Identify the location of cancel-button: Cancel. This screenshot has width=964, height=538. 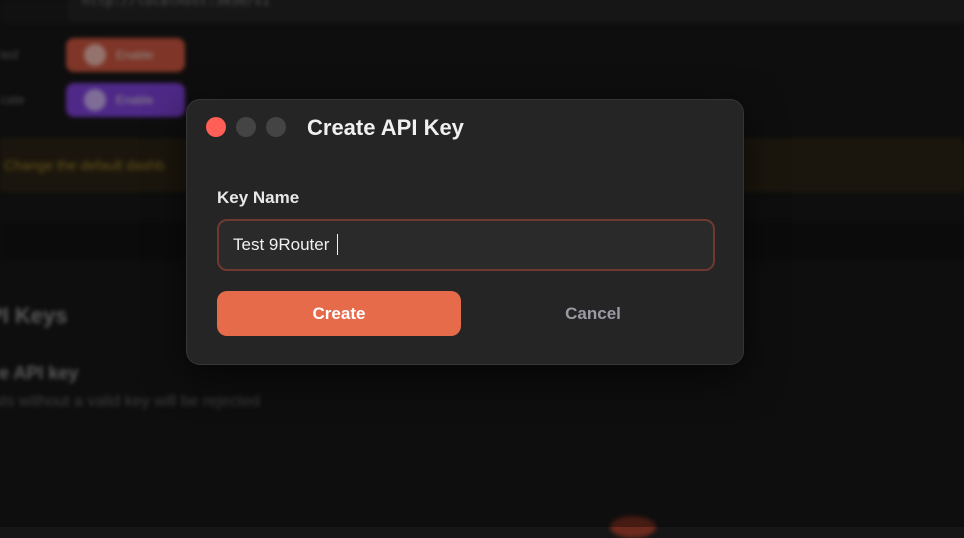
(593, 313).